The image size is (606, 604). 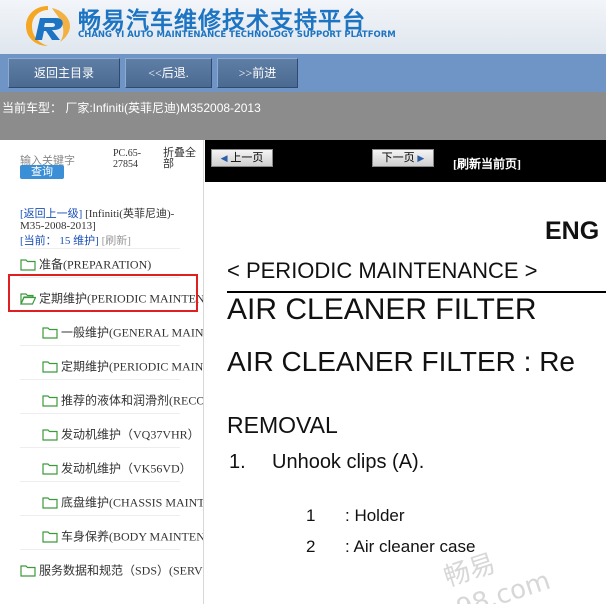 I want to click on current-value: 15, so click(x=65, y=241).